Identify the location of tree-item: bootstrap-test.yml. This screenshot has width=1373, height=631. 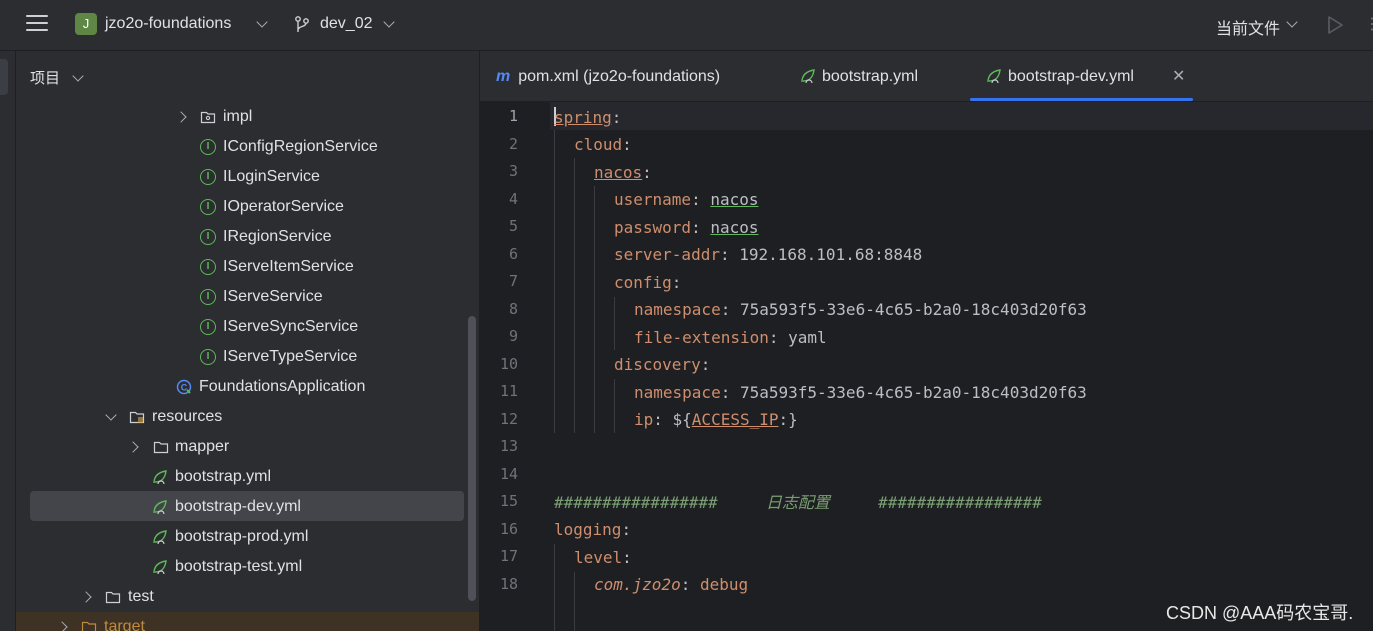
(247, 567).